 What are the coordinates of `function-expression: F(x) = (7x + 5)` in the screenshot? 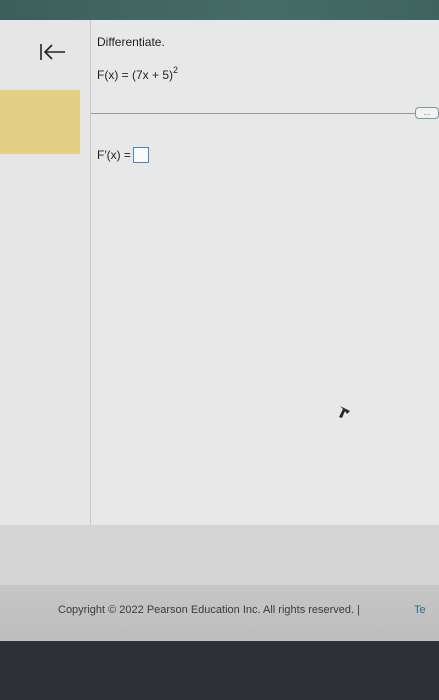 It's located at (135, 75).